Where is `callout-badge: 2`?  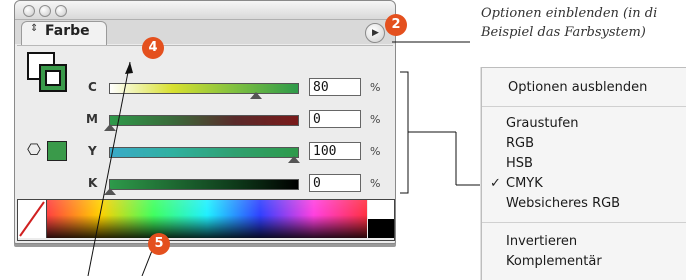 callout-badge: 2 is located at coordinates (396, 25).